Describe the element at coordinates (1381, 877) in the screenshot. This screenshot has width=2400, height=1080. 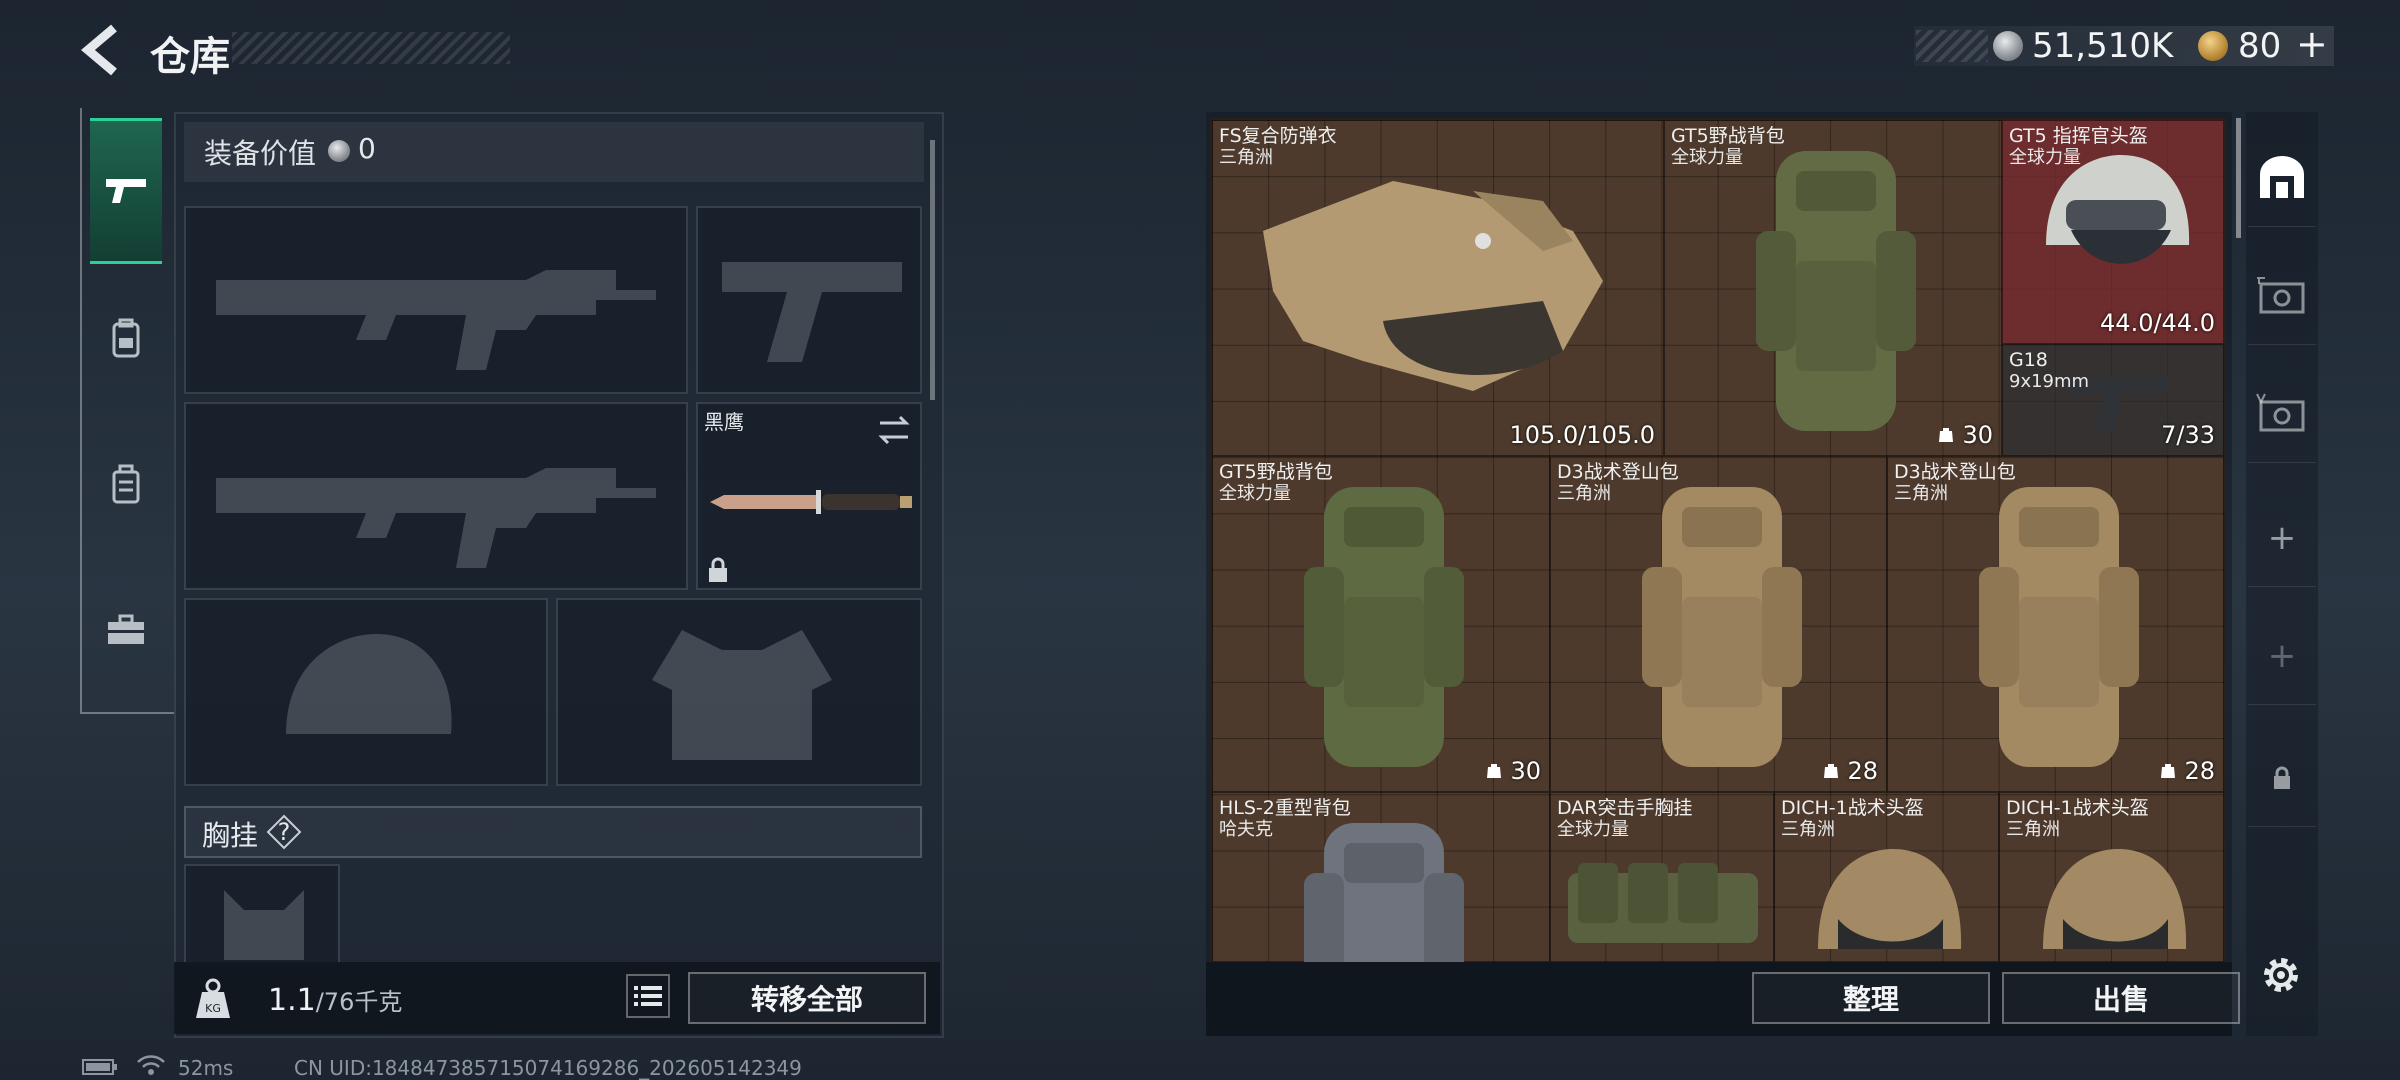
I see `stash-item-backpack: HLS-2重型背包 哈夫克` at that location.